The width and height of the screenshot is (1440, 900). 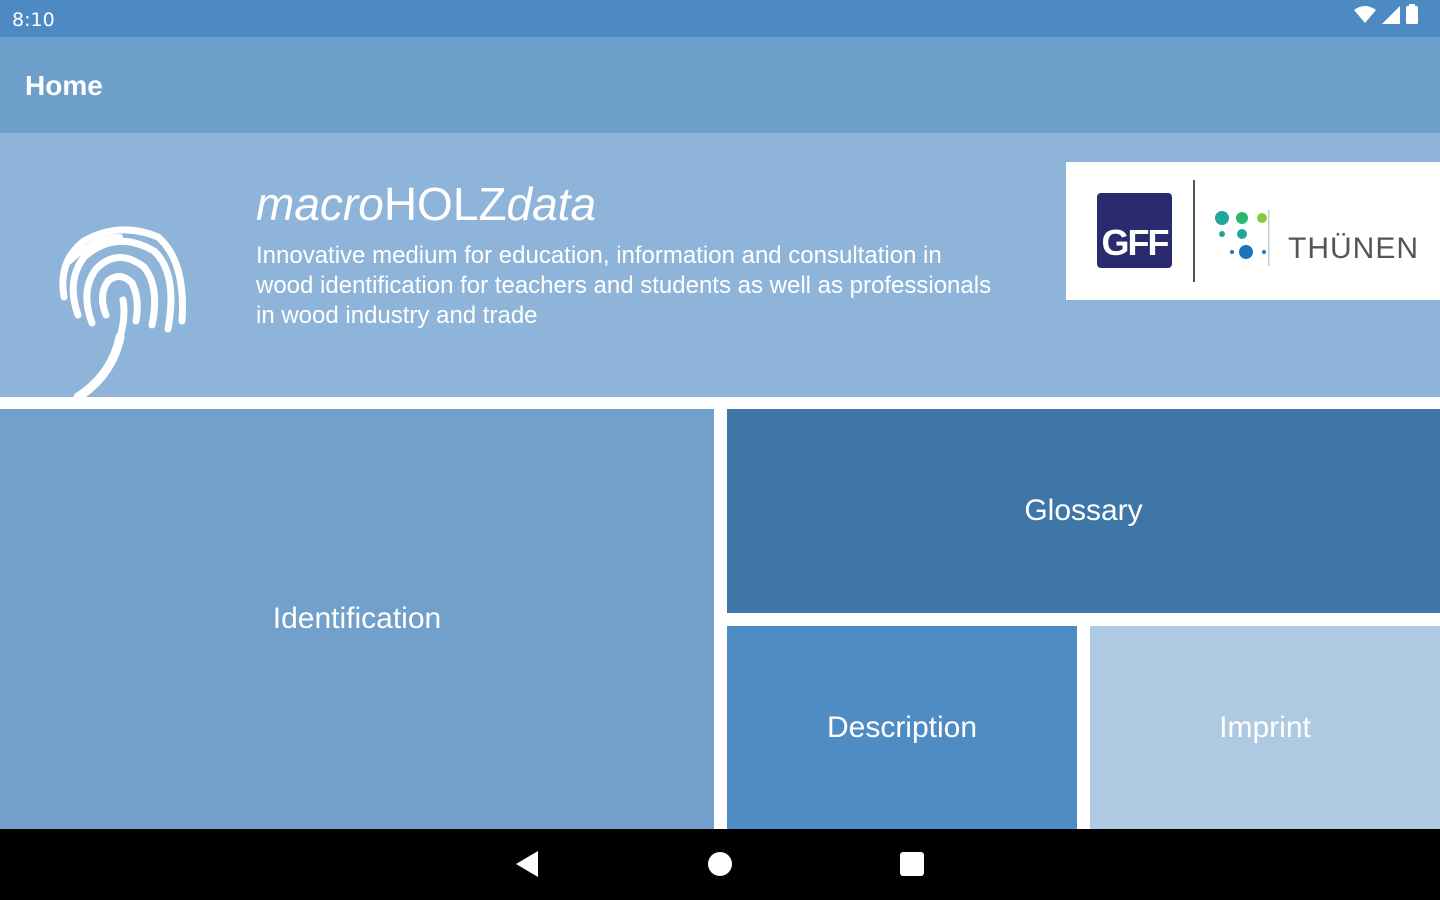 What do you see at coordinates (64, 85) in the screenshot?
I see `page-title: Home` at bounding box center [64, 85].